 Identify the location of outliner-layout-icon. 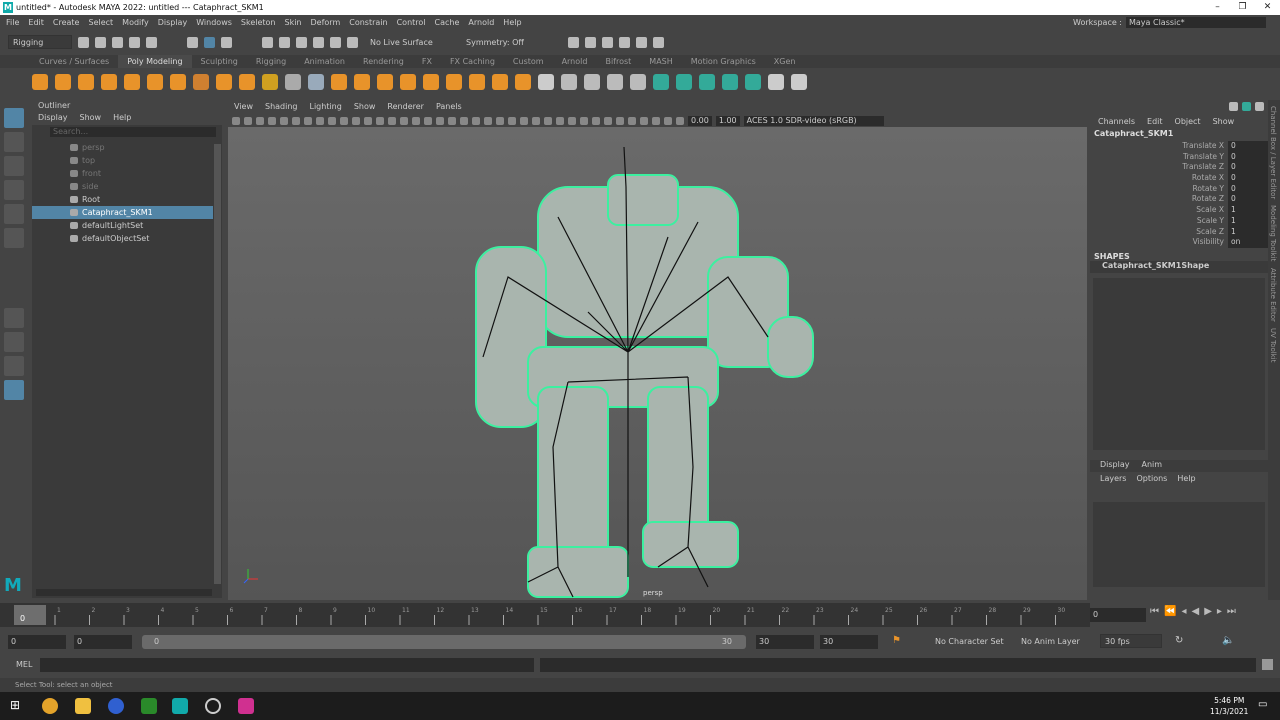
(14, 390).